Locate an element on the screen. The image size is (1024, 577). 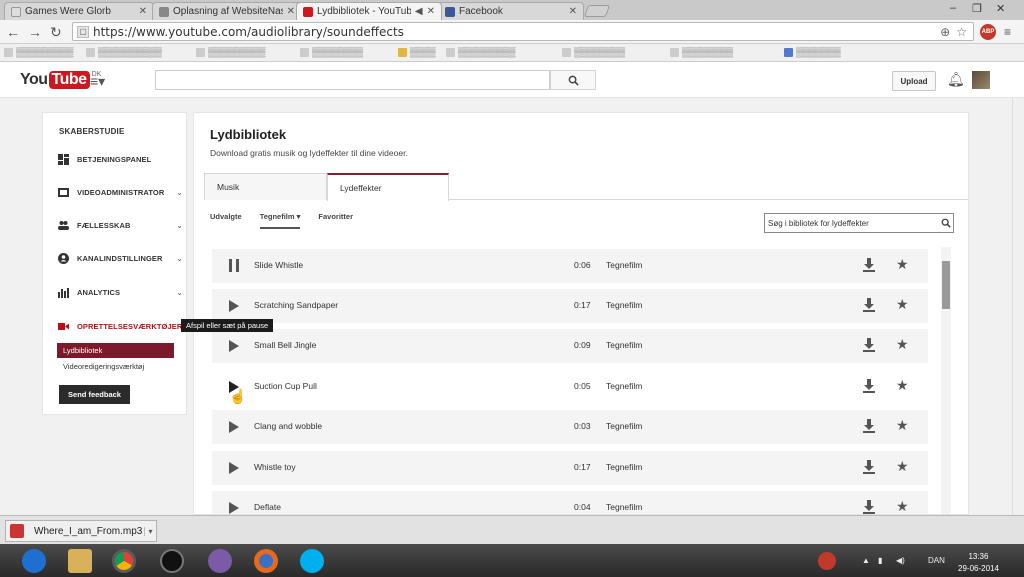
bookmark-item: ▒▒▒▒▒▒▒▒▒▒ is located at coordinates (124, 52).